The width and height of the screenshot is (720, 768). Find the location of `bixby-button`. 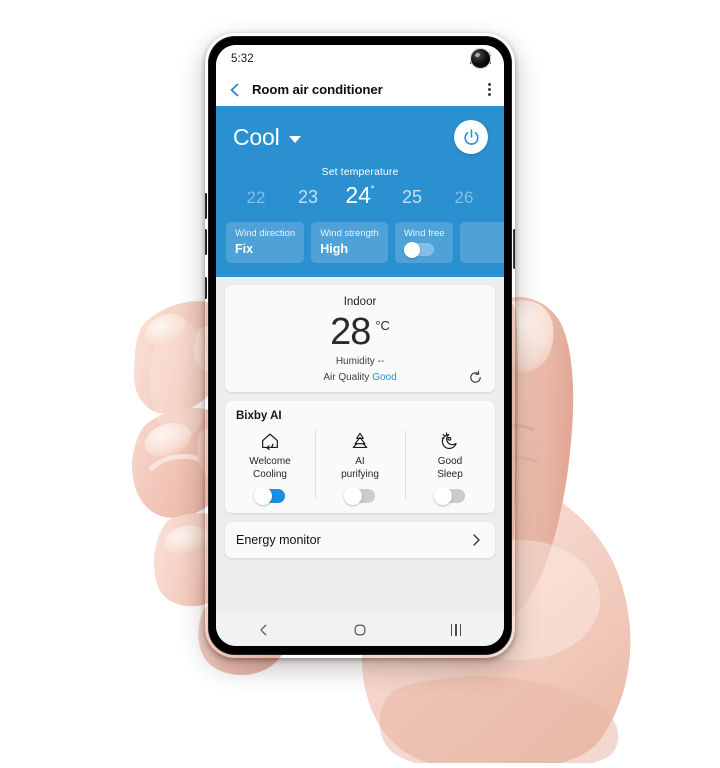

bixby-button is located at coordinates (206, 288).